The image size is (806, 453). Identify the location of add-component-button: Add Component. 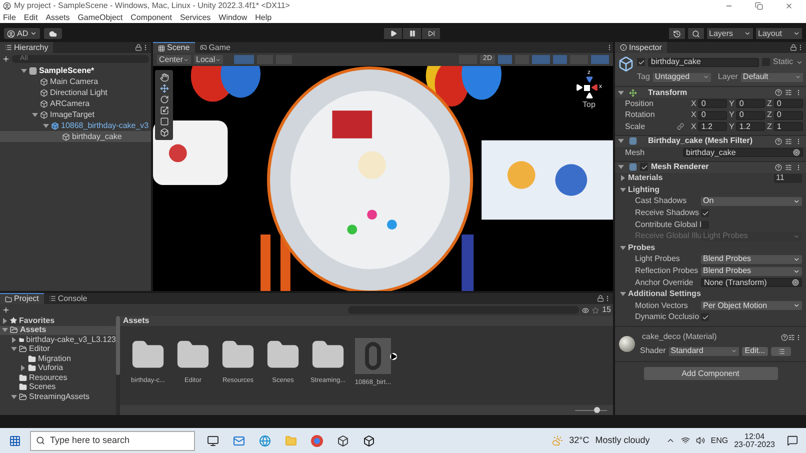
(711, 373).